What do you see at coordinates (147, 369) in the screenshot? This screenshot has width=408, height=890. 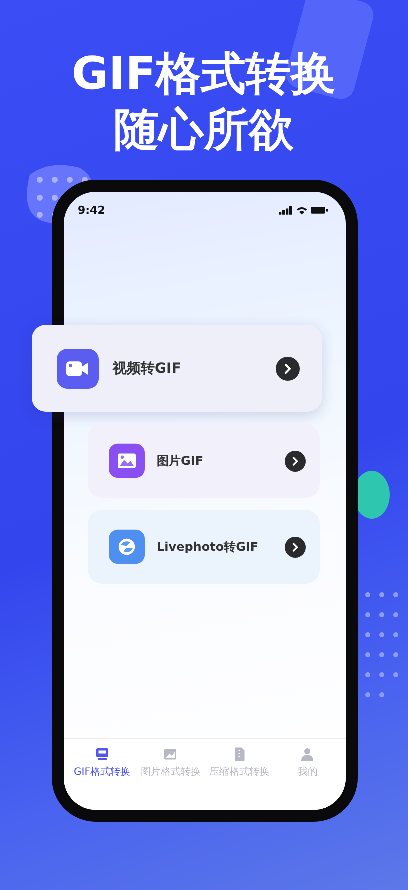 I see `feature-label: 视频转GIF` at bounding box center [147, 369].